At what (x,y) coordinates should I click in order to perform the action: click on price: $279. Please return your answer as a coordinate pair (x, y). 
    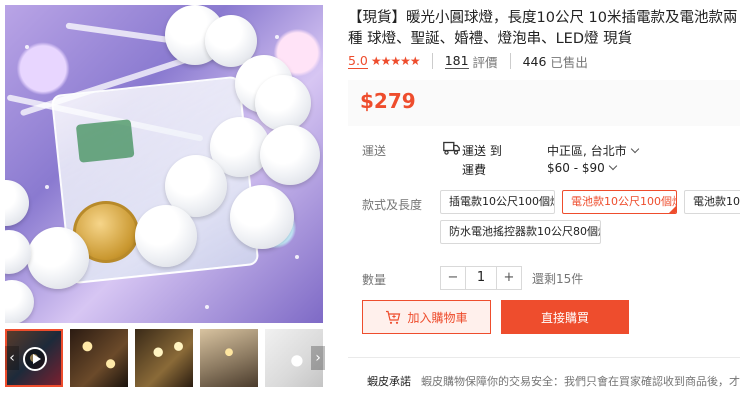
    Looking at the image, I should click on (388, 101).